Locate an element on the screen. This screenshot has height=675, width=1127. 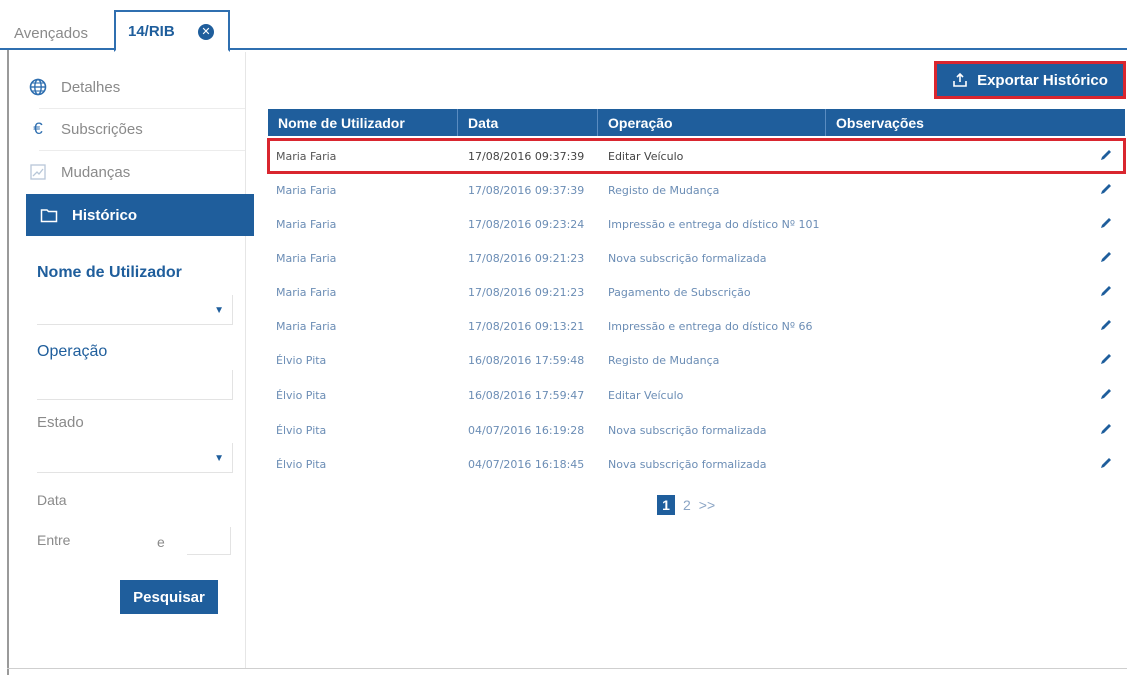
and-label: e is located at coordinates (161, 542).